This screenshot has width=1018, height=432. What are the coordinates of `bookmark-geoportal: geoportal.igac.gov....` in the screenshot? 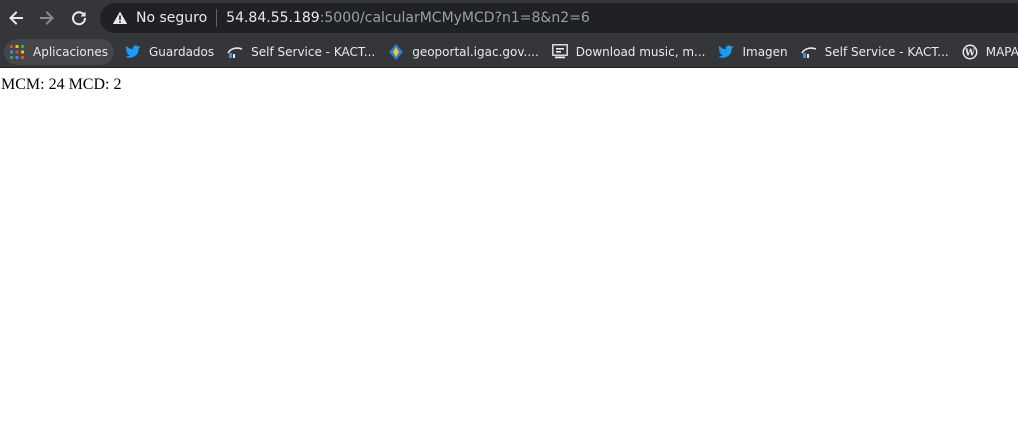 It's located at (465, 52).